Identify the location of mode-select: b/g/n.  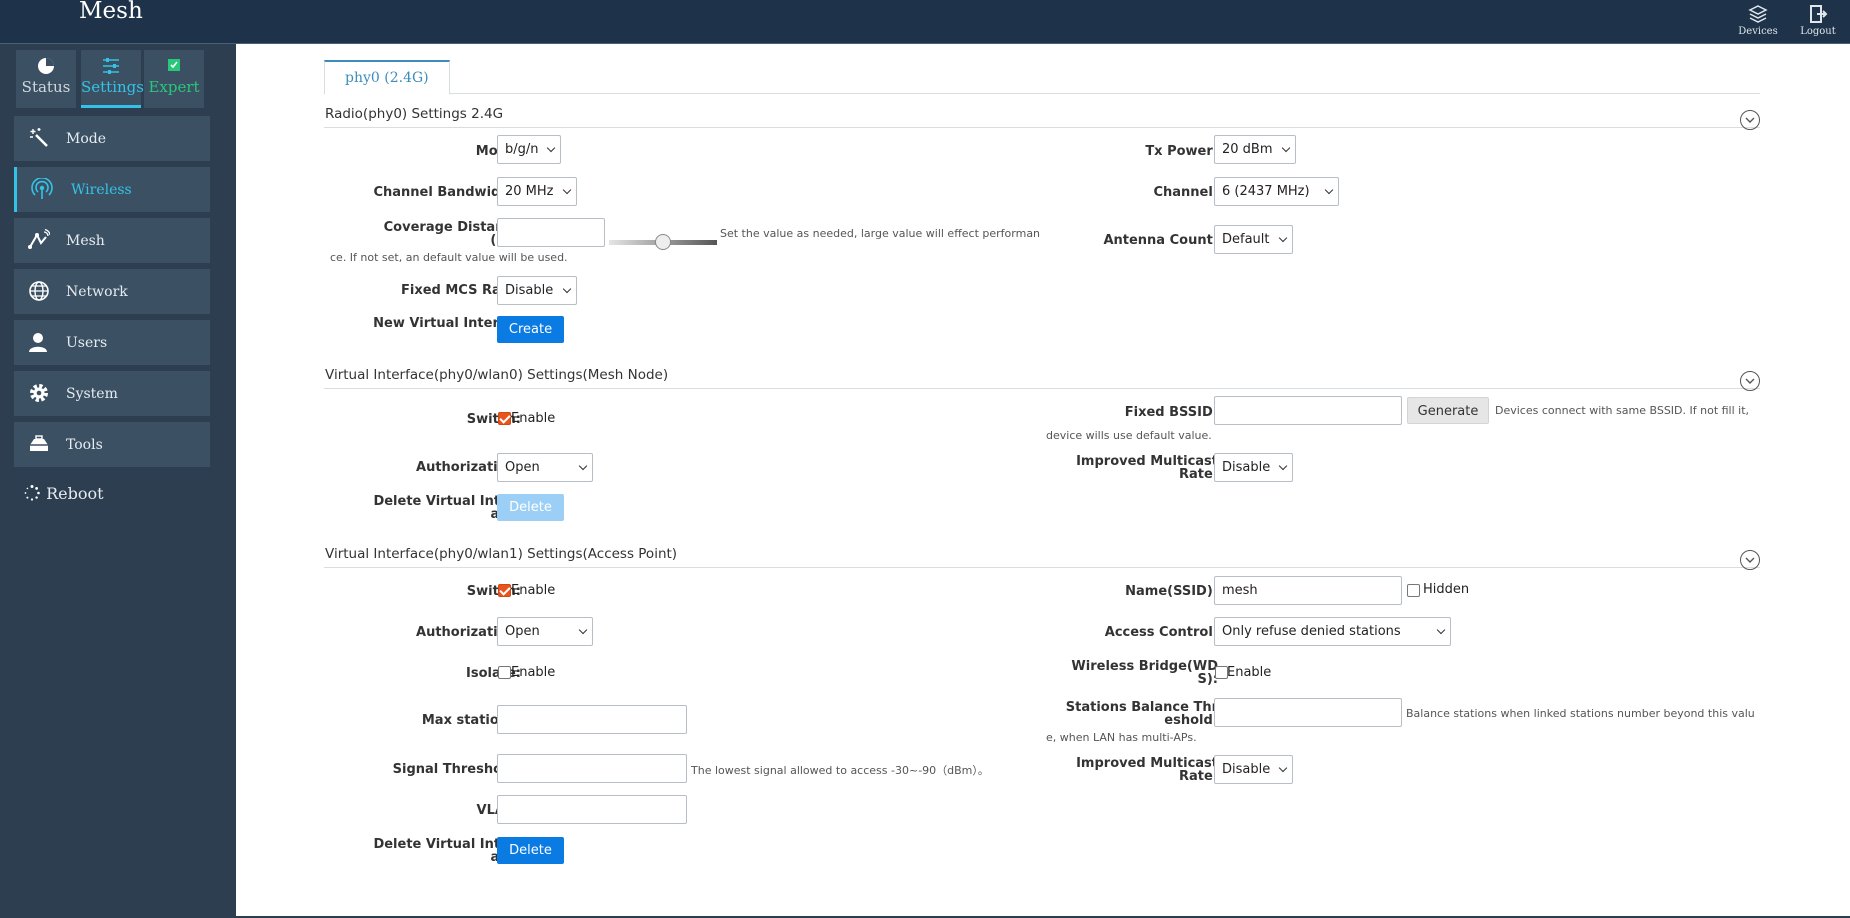
(529, 149).